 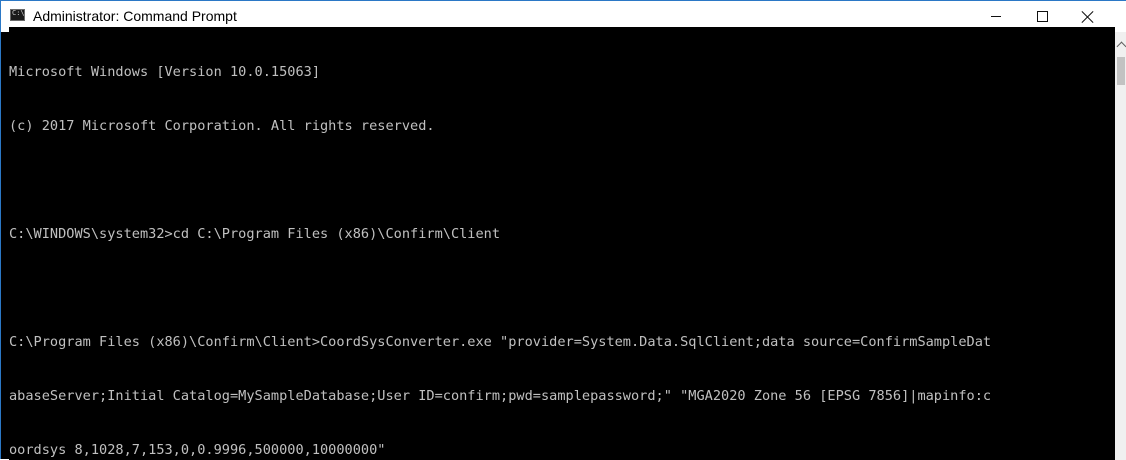 What do you see at coordinates (135, 16) in the screenshot?
I see `window-title: Administrator: Command Prompt` at bounding box center [135, 16].